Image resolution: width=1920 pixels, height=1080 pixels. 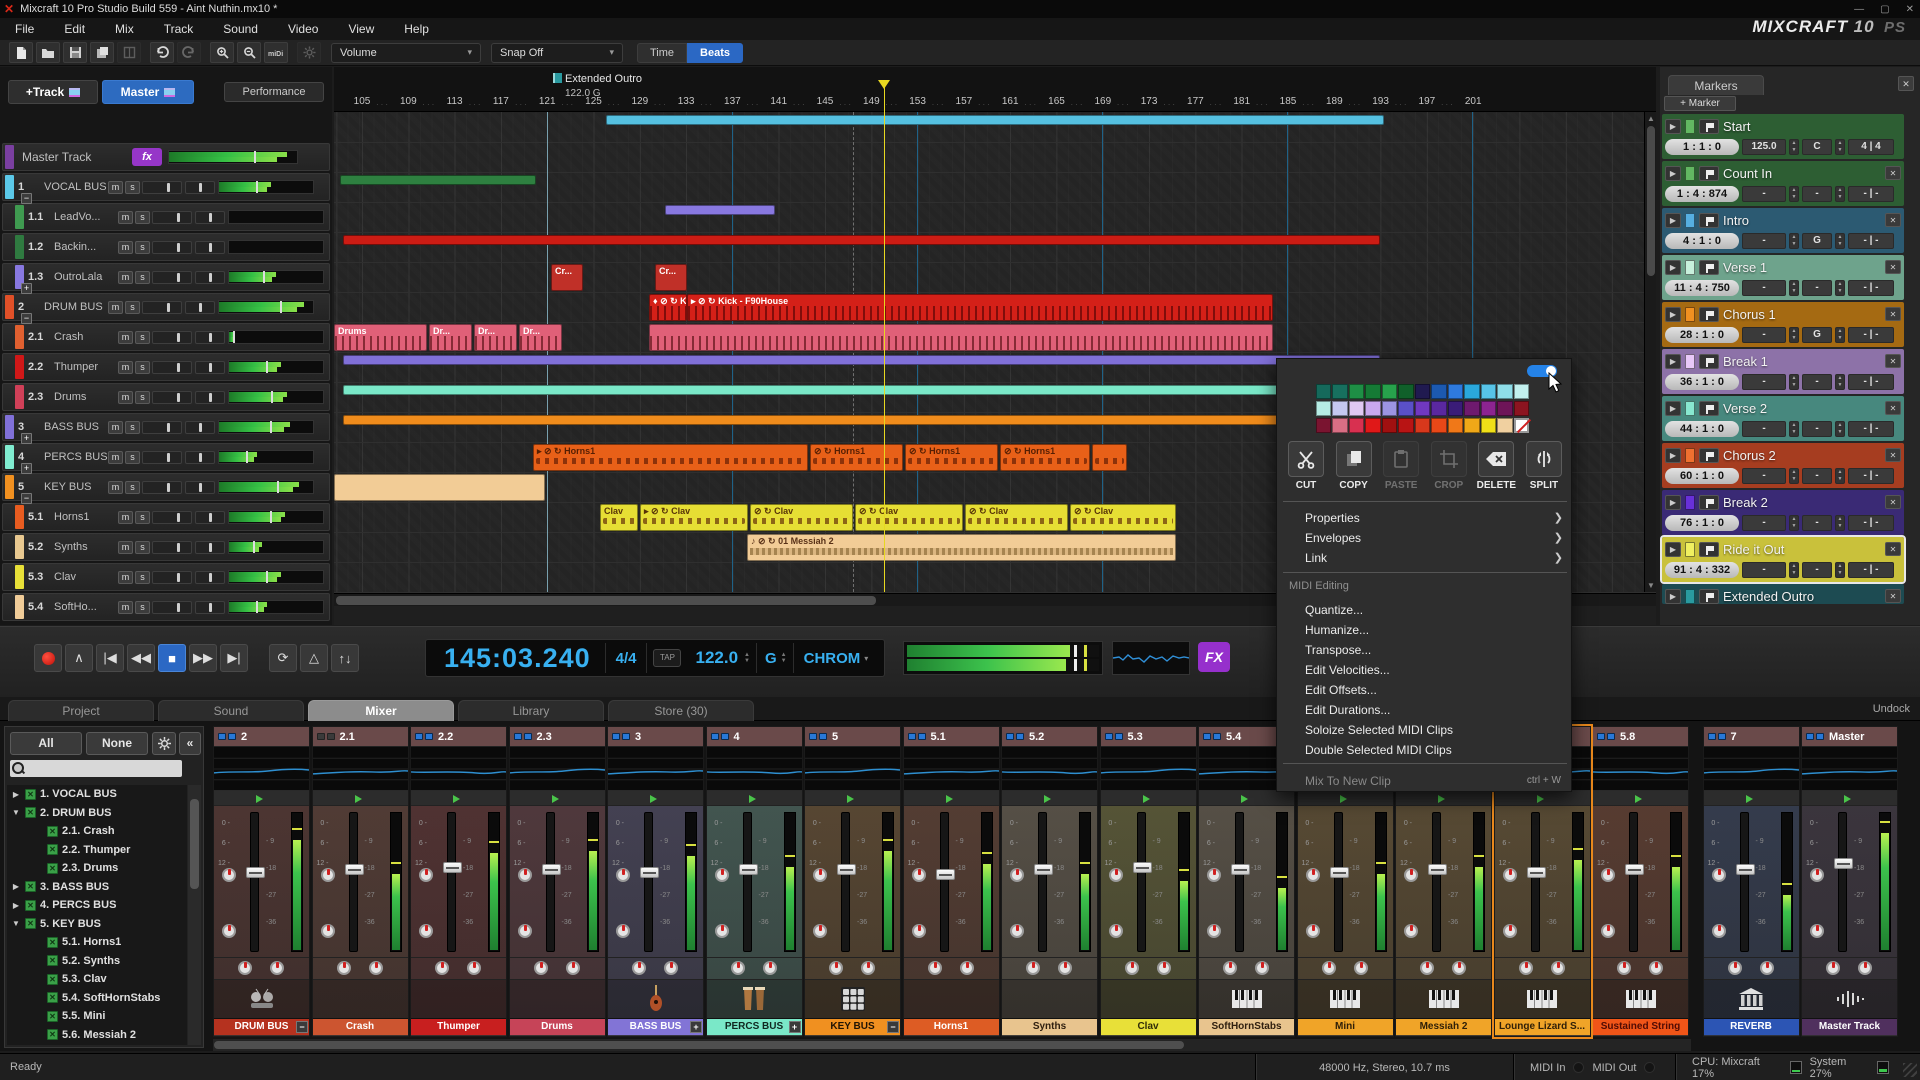 What do you see at coordinates (1884, 9) in the screenshot?
I see `maximize-button: ▢` at bounding box center [1884, 9].